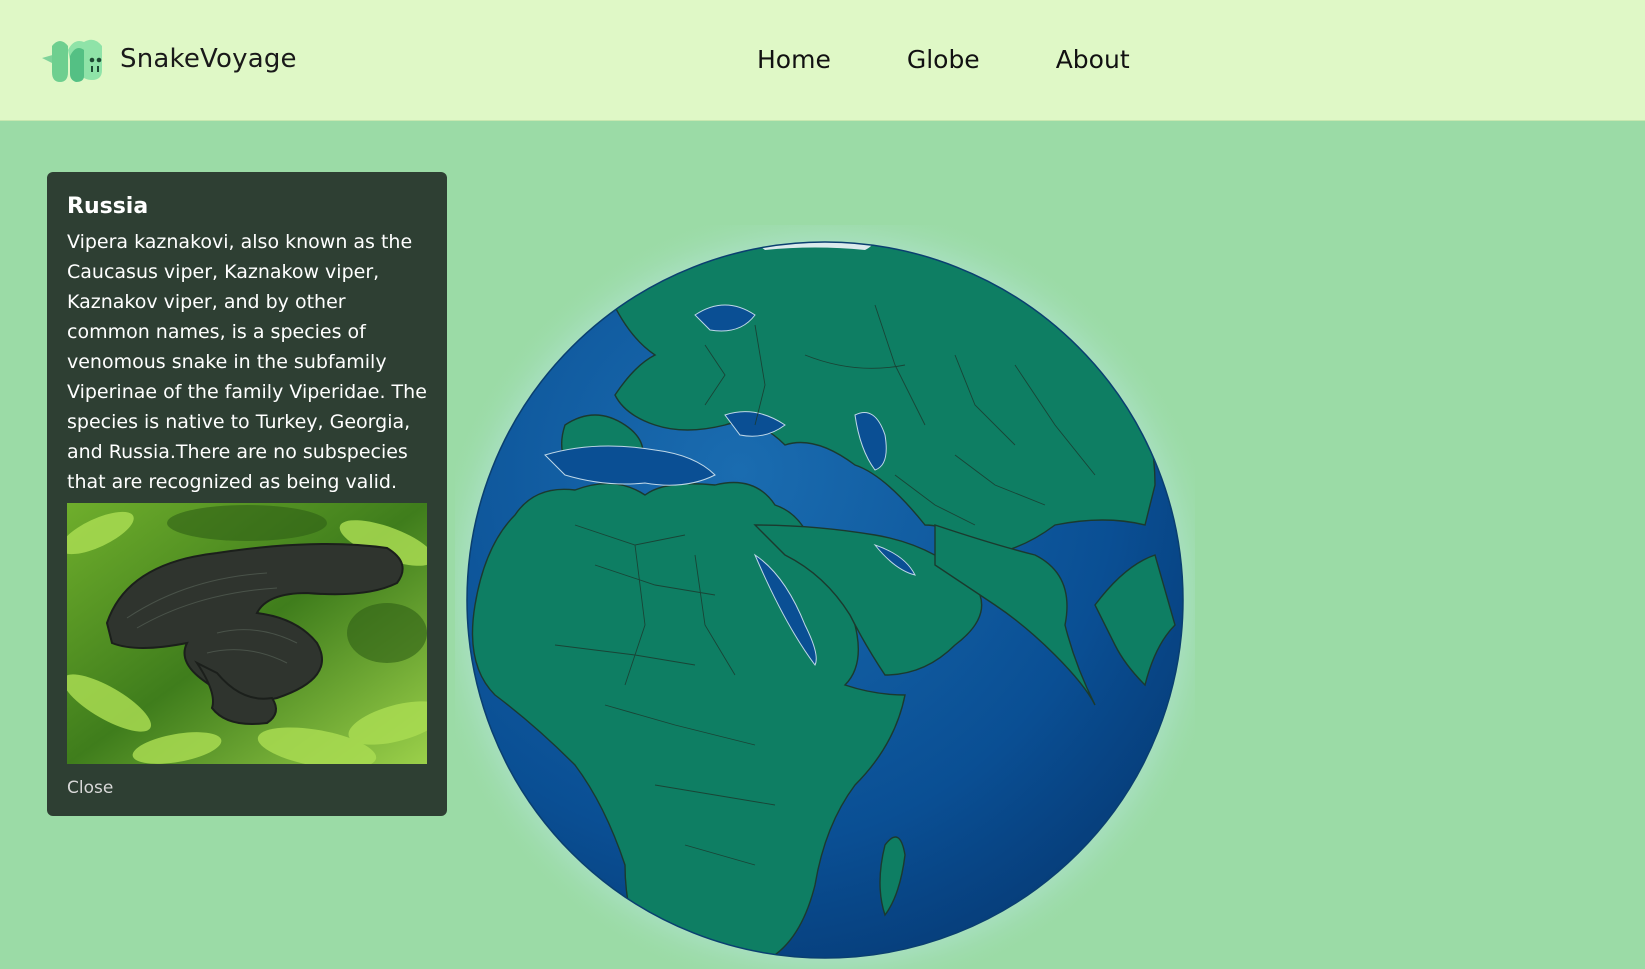 Image resolution: width=1645 pixels, height=969 pixels. Describe the element at coordinates (90, 788) in the screenshot. I see `close-button: Close` at that location.